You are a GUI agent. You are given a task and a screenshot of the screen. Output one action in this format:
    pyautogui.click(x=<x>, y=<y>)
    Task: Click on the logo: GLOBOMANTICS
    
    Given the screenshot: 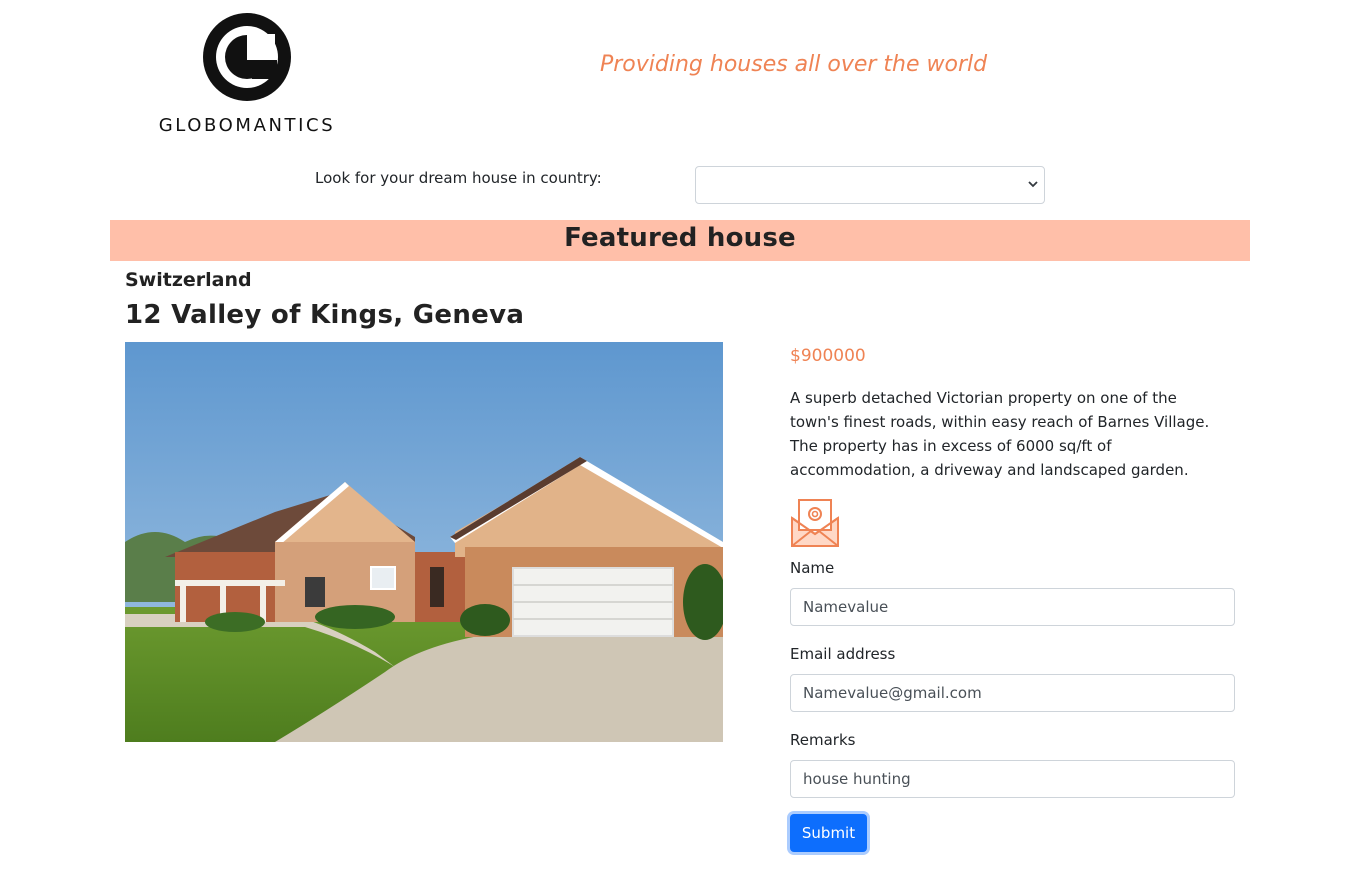 What is the action you would take?
    pyautogui.click(x=247, y=74)
    